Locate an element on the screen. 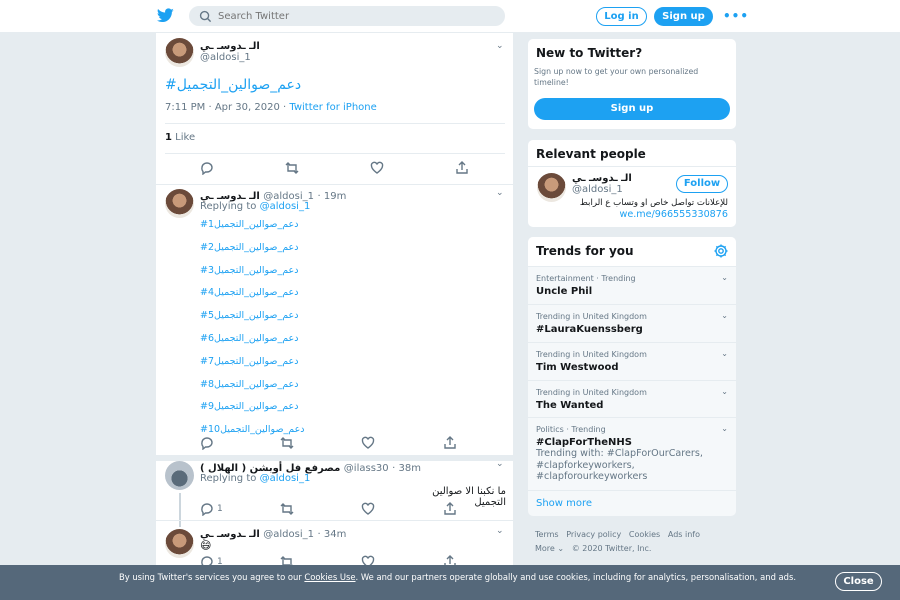 Image resolution: width=900 pixels, height=600 pixels. tweet-timestamp: 7:11 PM · Apr 30, 2020 is located at coordinates (222, 107).